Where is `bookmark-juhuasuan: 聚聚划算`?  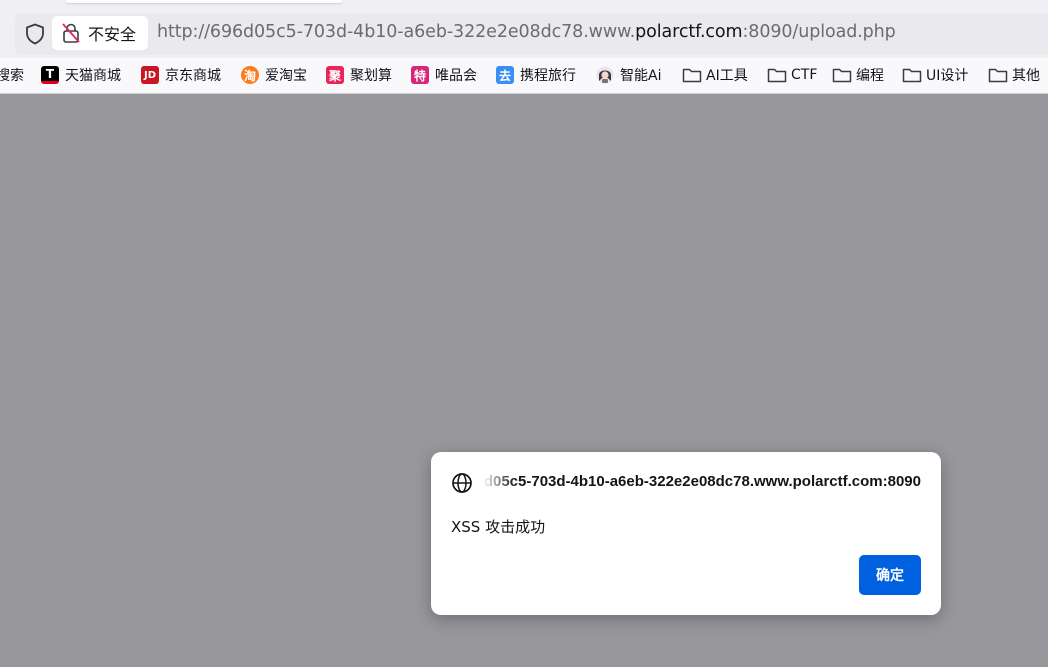
bookmark-juhuasuan: 聚聚划算 is located at coordinates (359, 75).